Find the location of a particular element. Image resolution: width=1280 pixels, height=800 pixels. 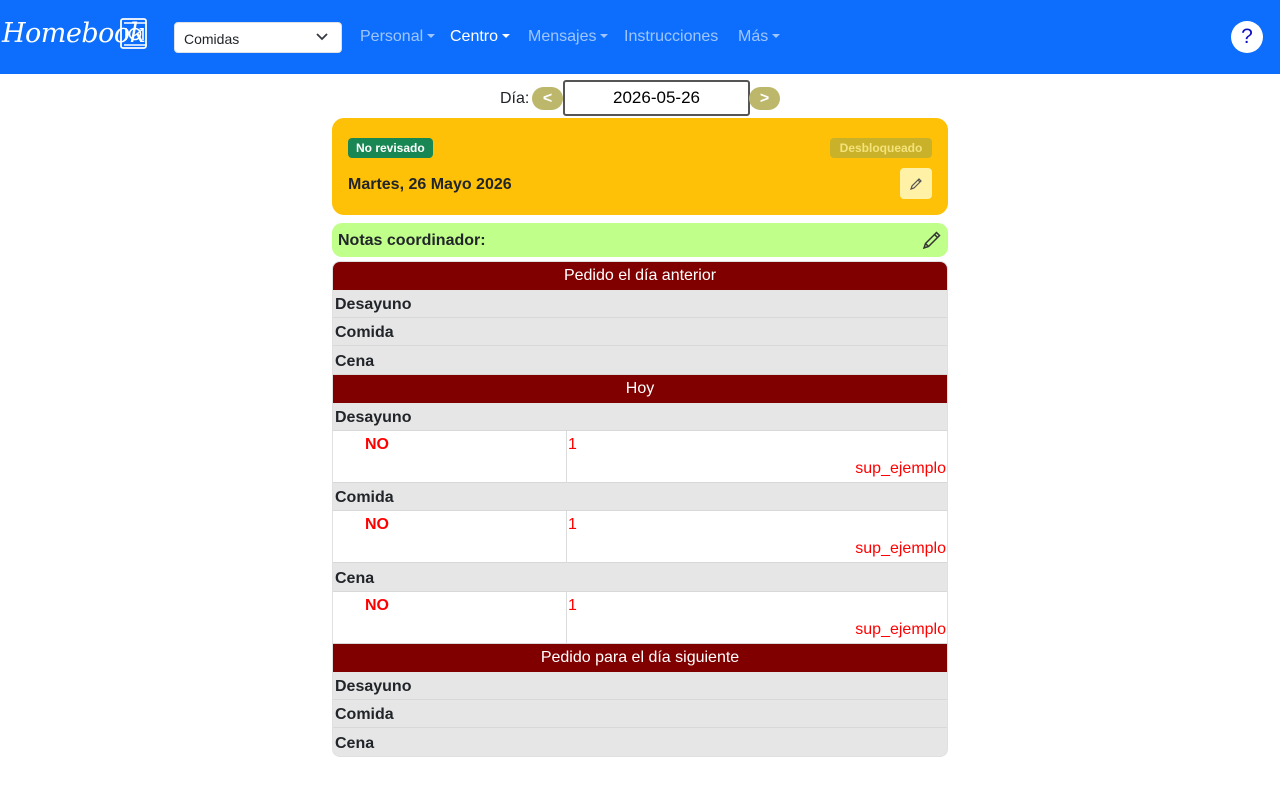

notes-label: Notas coordinador: is located at coordinates (412, 240).